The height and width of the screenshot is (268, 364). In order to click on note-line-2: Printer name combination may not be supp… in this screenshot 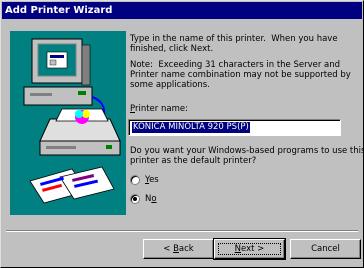, I will do `click(240, 75)`.